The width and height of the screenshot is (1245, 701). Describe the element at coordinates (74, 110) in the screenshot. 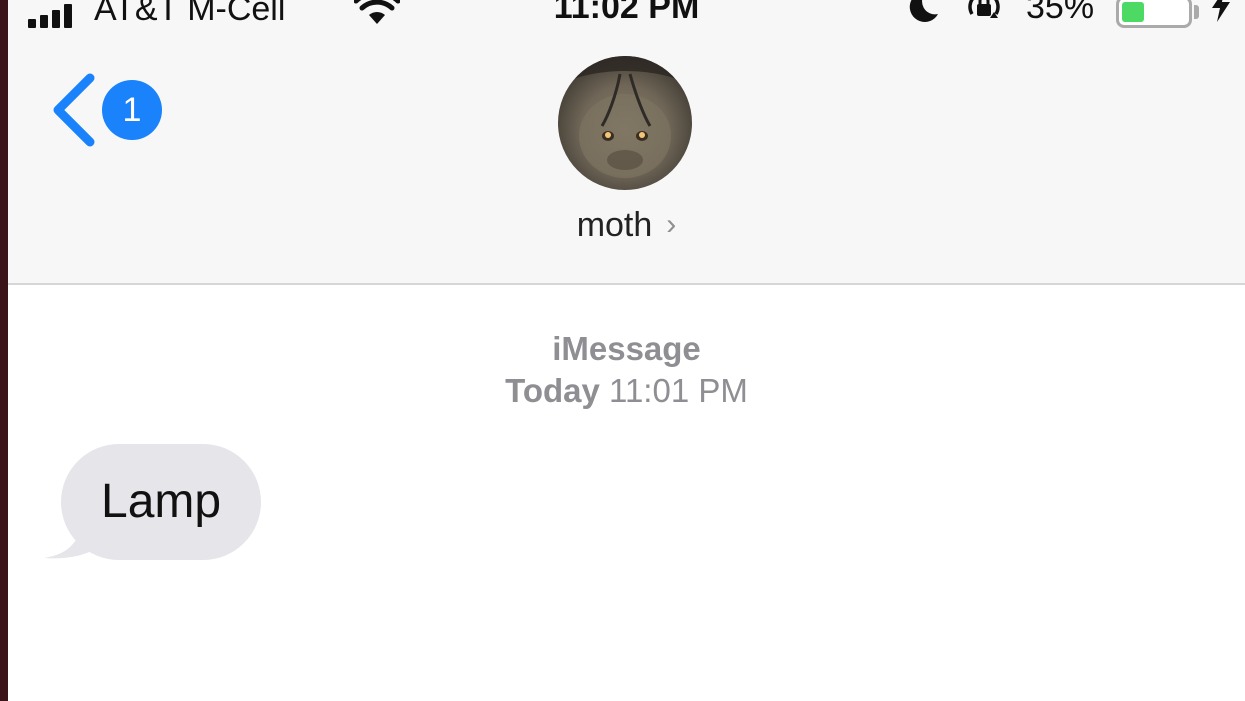

I see `chevron-left-icon` at that location.